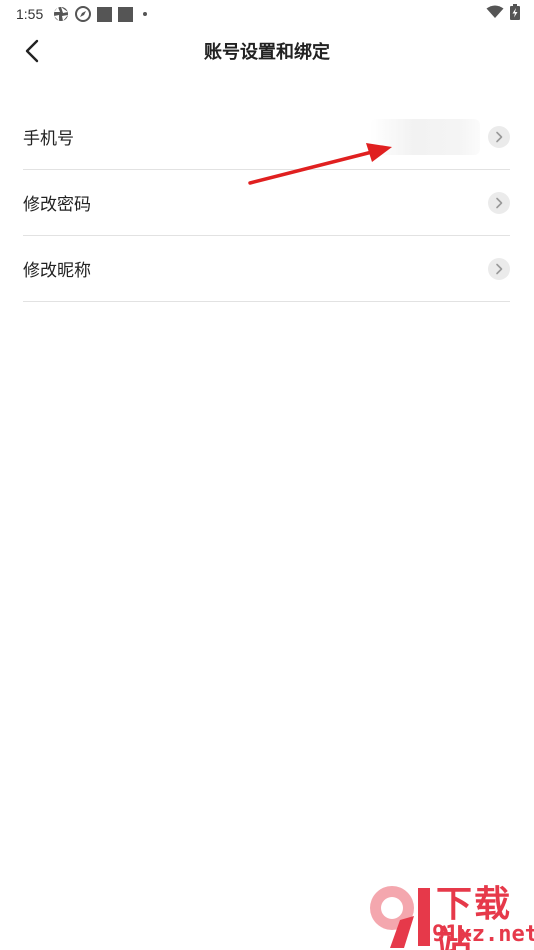 The height and width of the screenshot is (950, 534). I want to click on row-label: 手机号, so click(48, 138).